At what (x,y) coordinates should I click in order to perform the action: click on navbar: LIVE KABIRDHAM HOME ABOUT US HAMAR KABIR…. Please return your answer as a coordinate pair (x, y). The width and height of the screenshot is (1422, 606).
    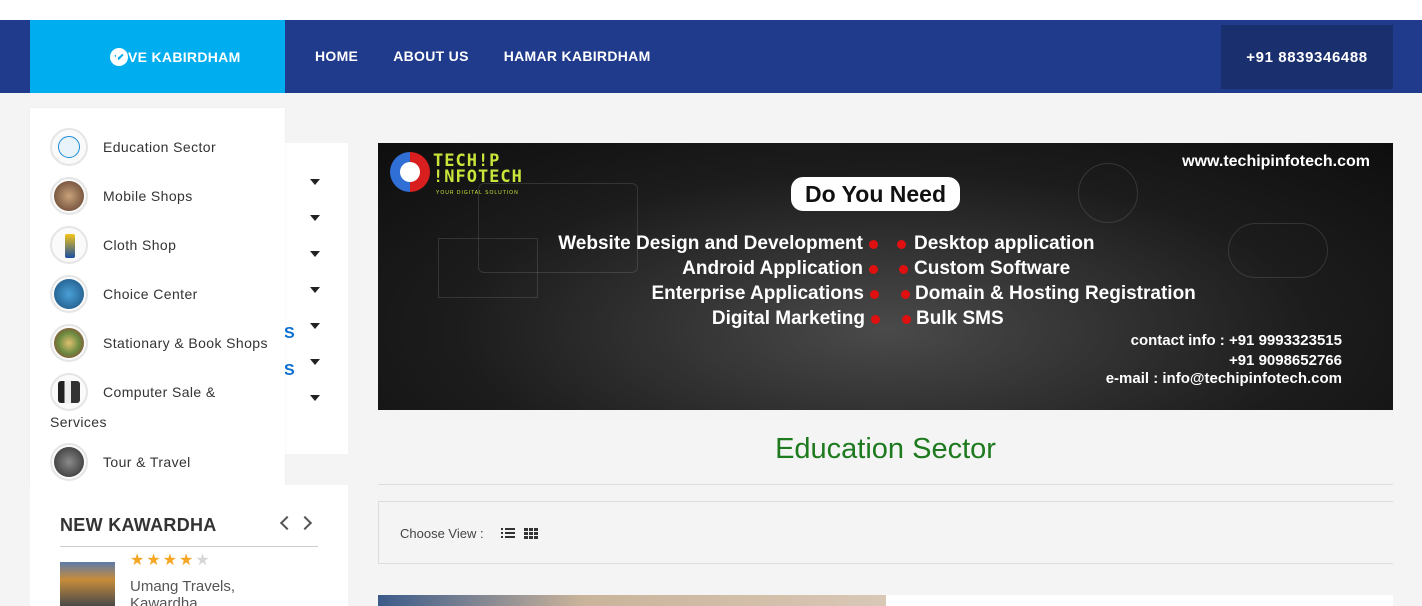
    Looking at the image, I should click on (711, 56).